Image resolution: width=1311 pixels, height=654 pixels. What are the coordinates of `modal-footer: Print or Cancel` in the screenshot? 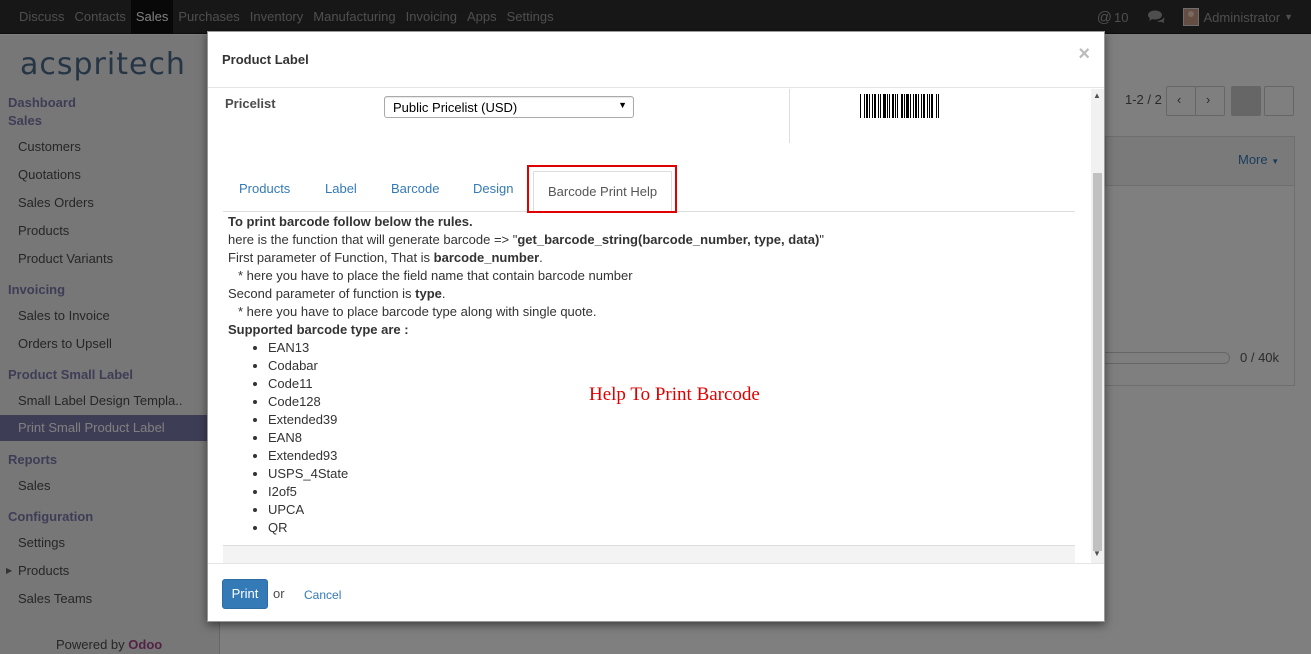 It's located at (656, 592).